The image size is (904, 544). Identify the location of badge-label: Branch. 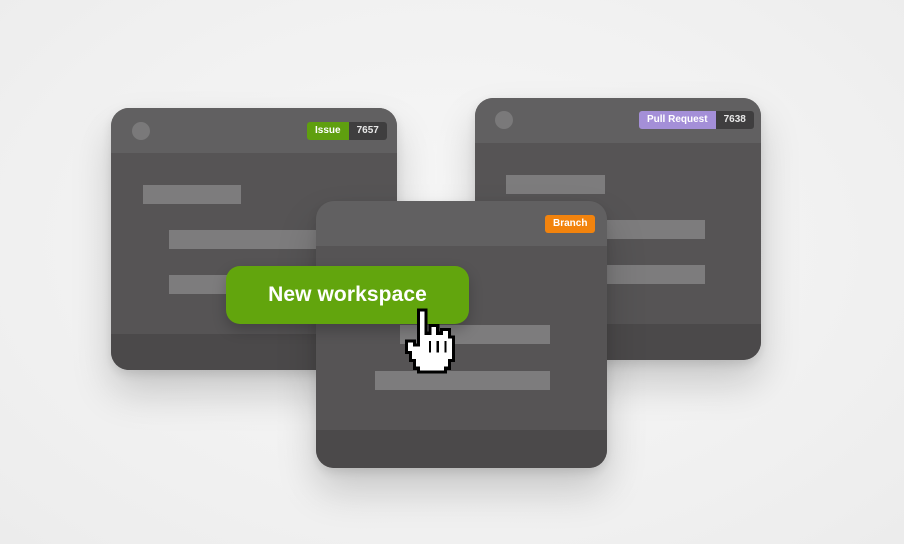
(570, 224).